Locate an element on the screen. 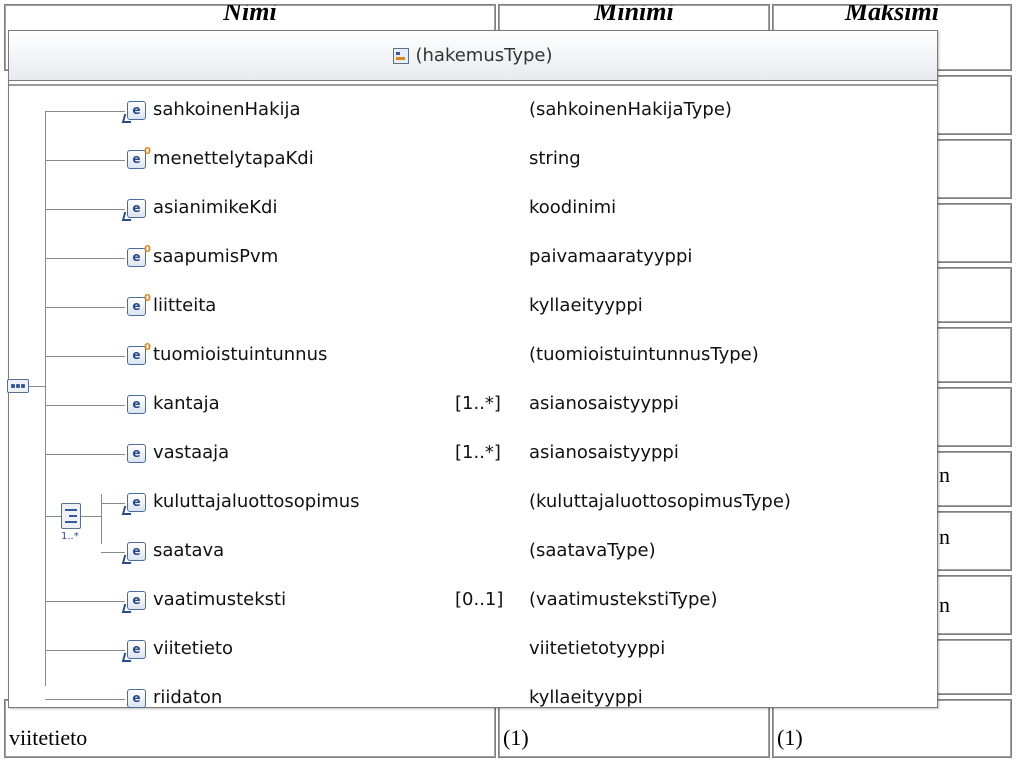 This screenshot has height=760, width=1019. choice-branch-line is located at coordinates (101, 519).